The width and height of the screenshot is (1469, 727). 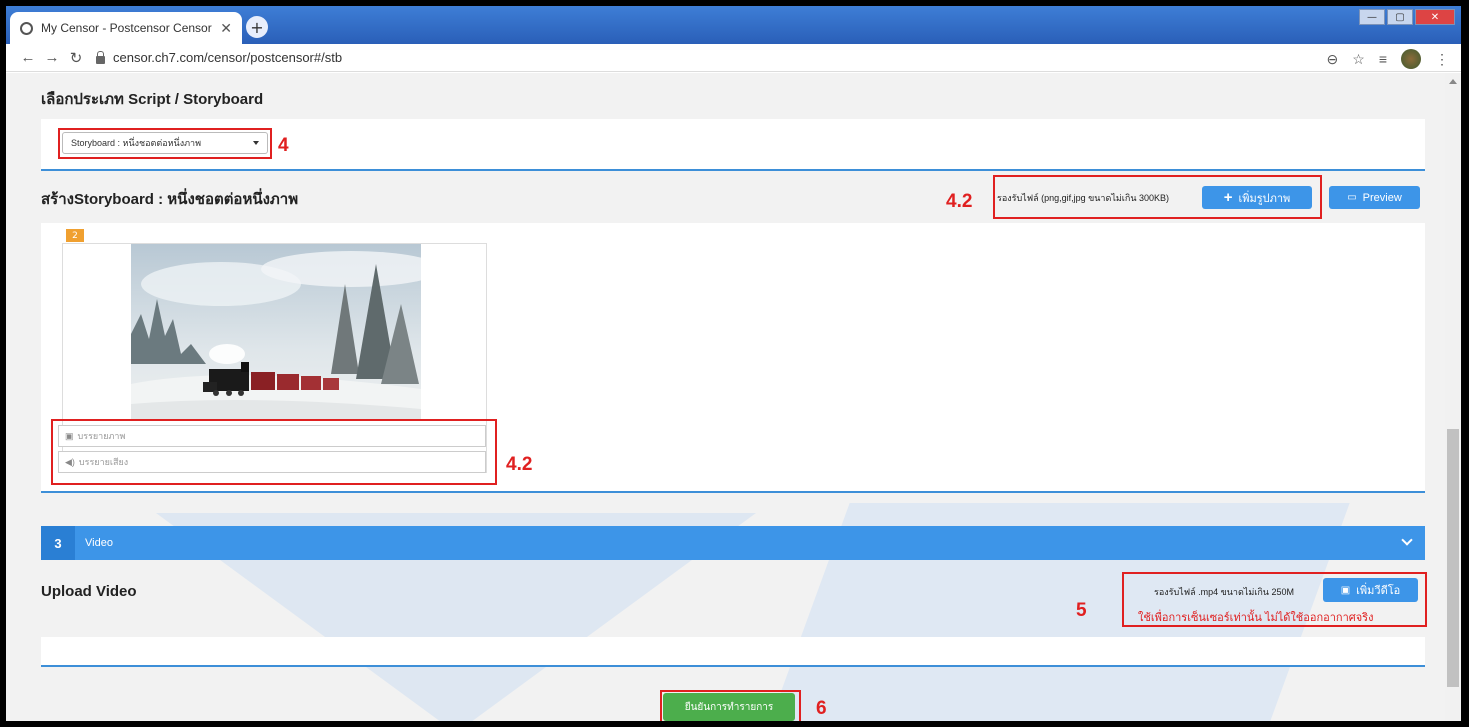 I want to click on new-tab-button: +, so click(x=257, y=27).